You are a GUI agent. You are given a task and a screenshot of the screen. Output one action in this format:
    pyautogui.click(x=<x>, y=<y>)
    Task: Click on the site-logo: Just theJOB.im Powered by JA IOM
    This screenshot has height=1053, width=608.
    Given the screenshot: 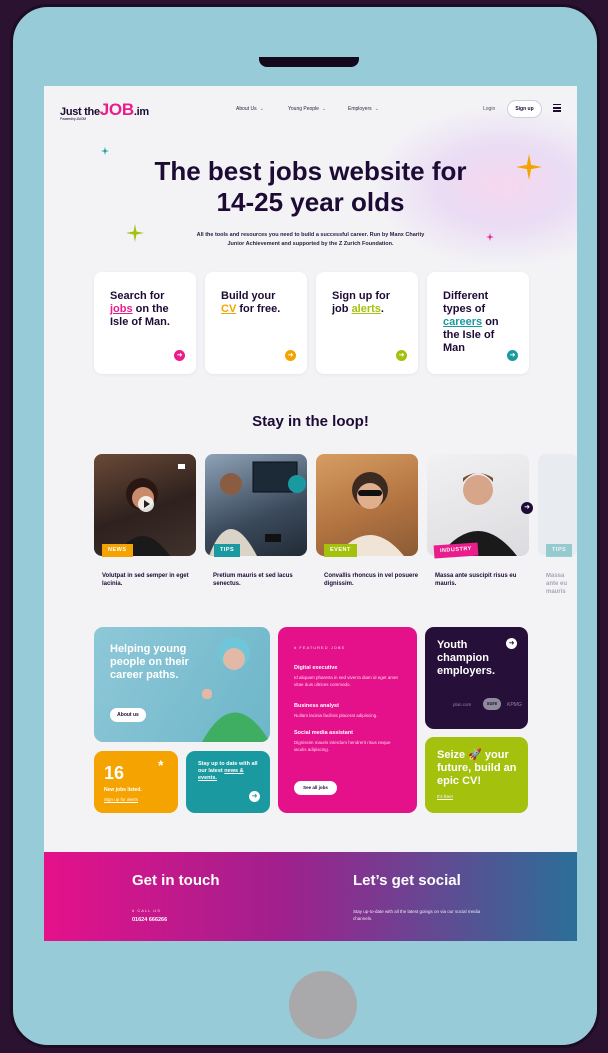 What is the action you would take?
    pyautogui.click(x=104, y=110)
    